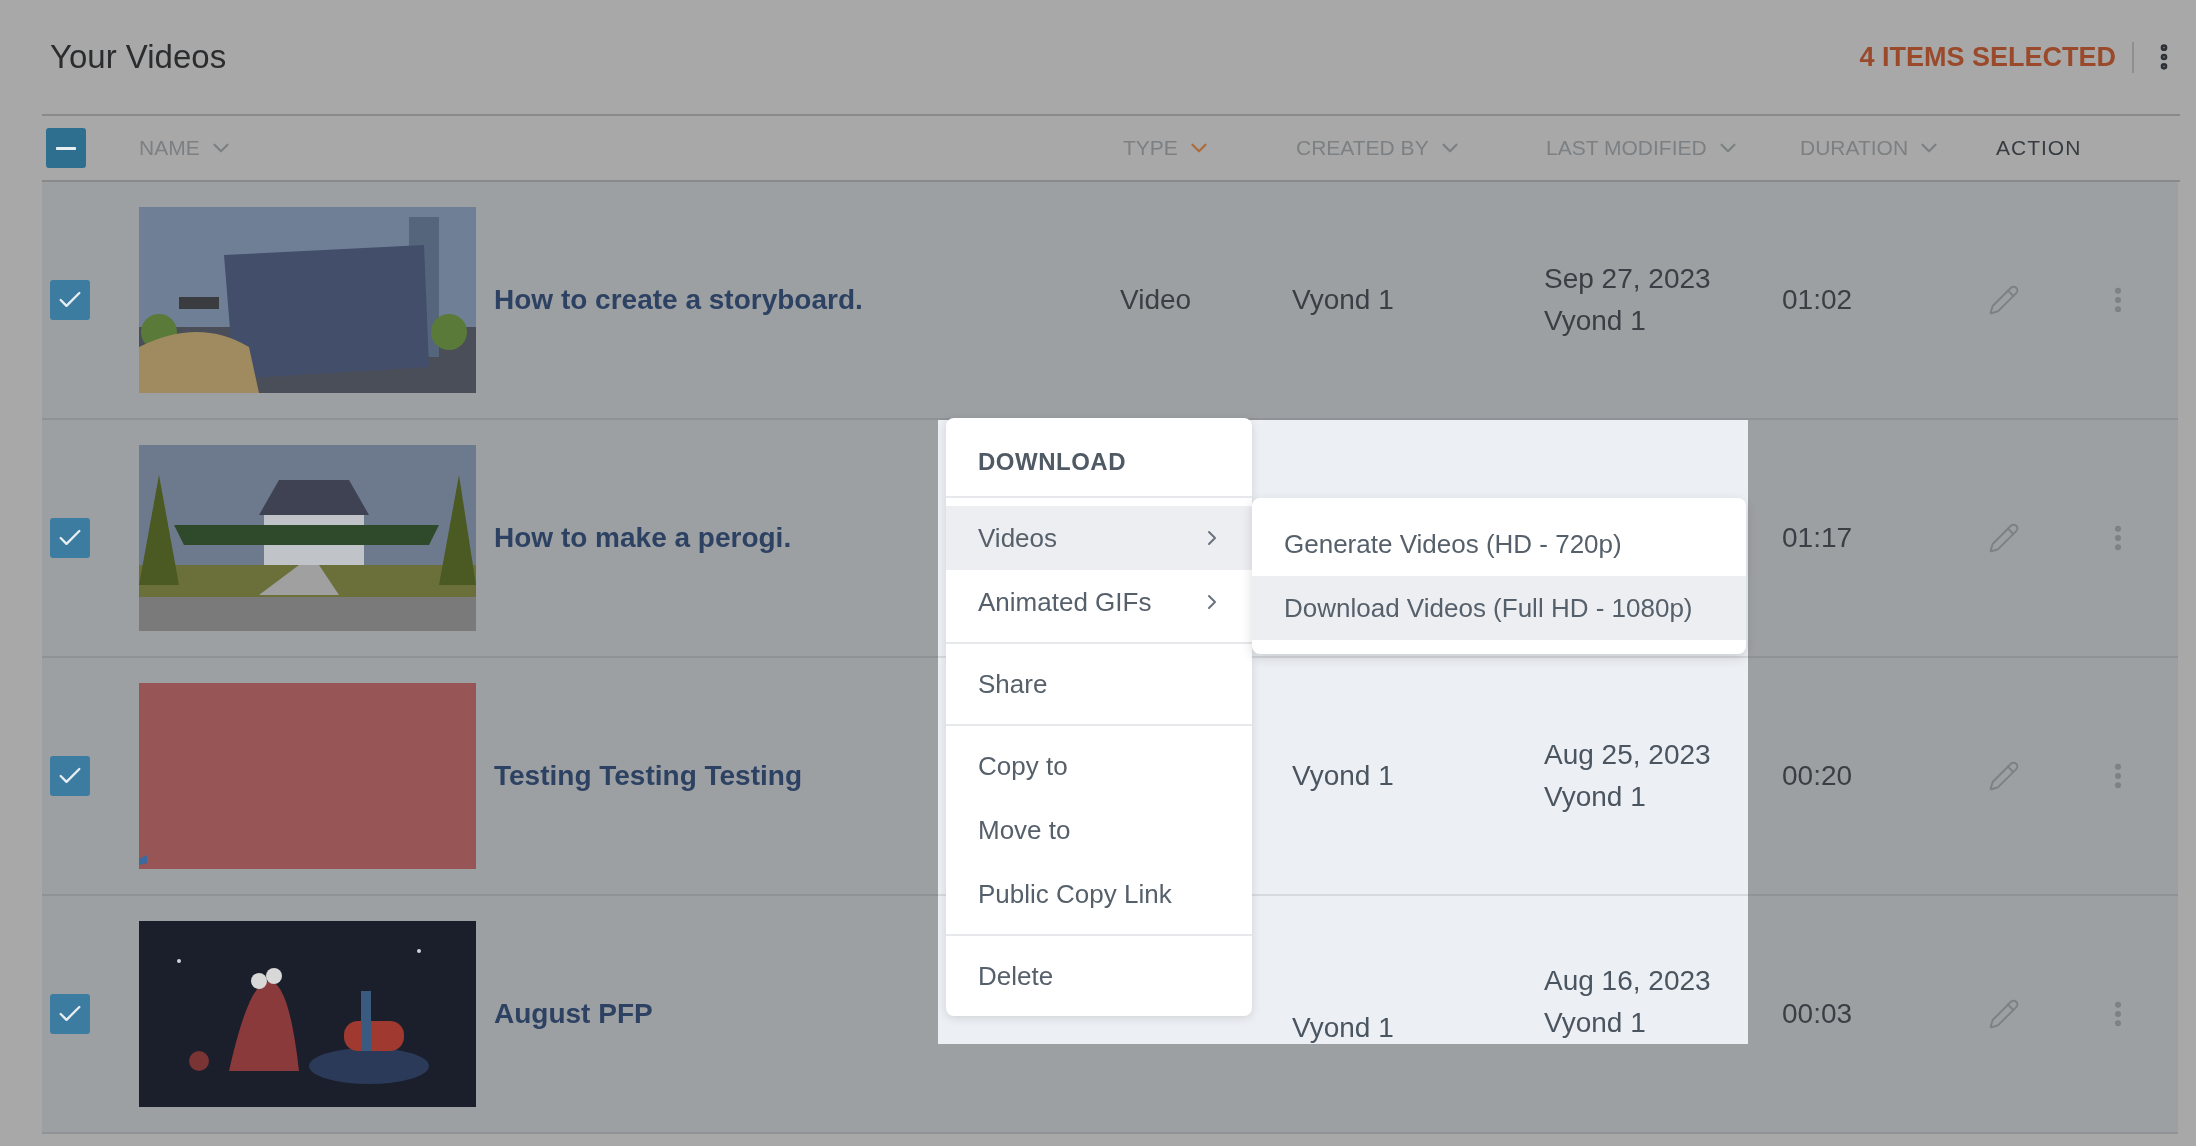  Describe the element at coordinates (648, 776) in the screenshot. I see `video-title-link: Testing Testing Testing` at that location.